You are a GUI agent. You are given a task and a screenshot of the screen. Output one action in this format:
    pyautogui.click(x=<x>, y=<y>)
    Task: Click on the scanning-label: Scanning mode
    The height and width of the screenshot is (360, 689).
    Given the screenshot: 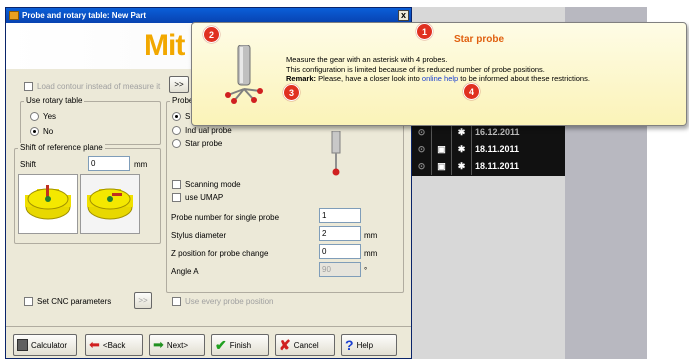 What is the action you would take?
    pyautogui.click(x=213, y=184)
    